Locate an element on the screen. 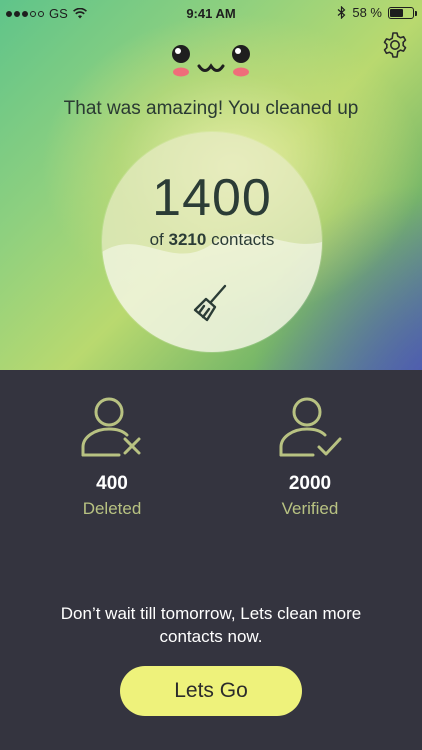 Image resolution: width=422 pixels, height=750 pixels. total-line: of 3210 contacts is located at coordinates (212, 240).